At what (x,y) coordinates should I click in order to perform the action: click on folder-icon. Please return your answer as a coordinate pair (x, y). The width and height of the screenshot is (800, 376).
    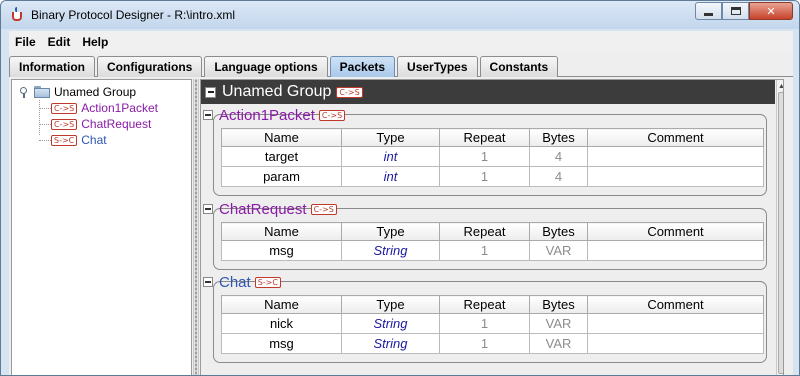
    Looking at the image, I should click on (42, 92).